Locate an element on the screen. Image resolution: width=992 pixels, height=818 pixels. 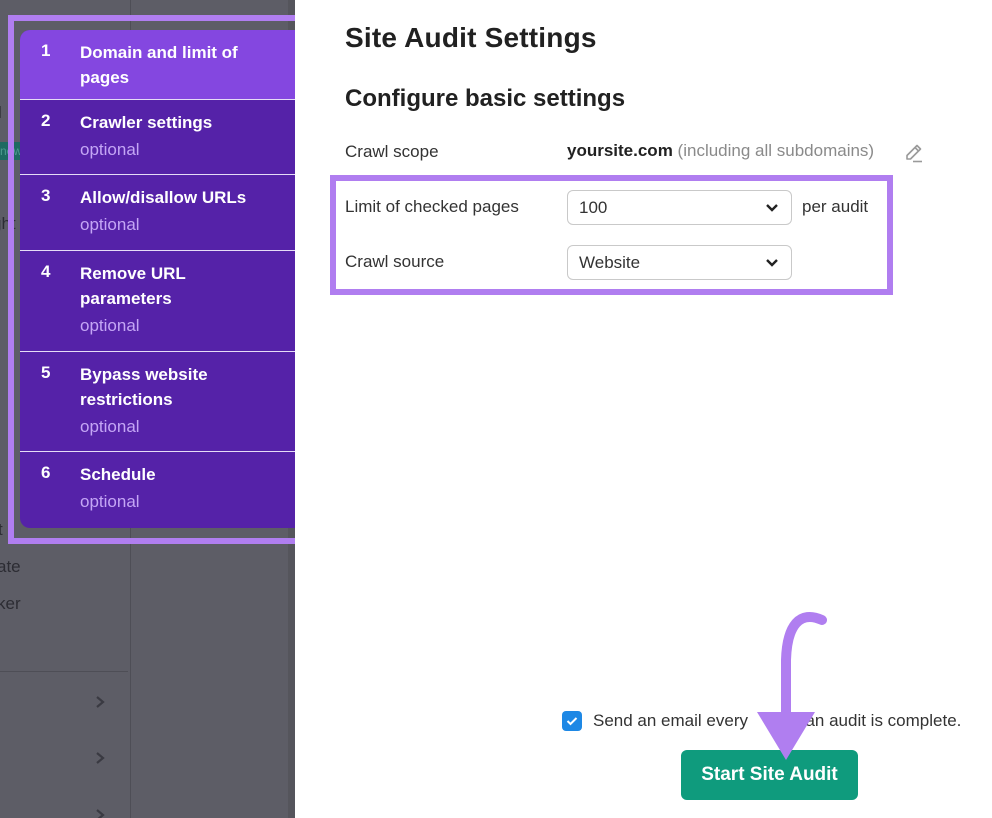
step-domain-and-limit: 1 Domain and limit of pages is located at coordinates (157, 65).